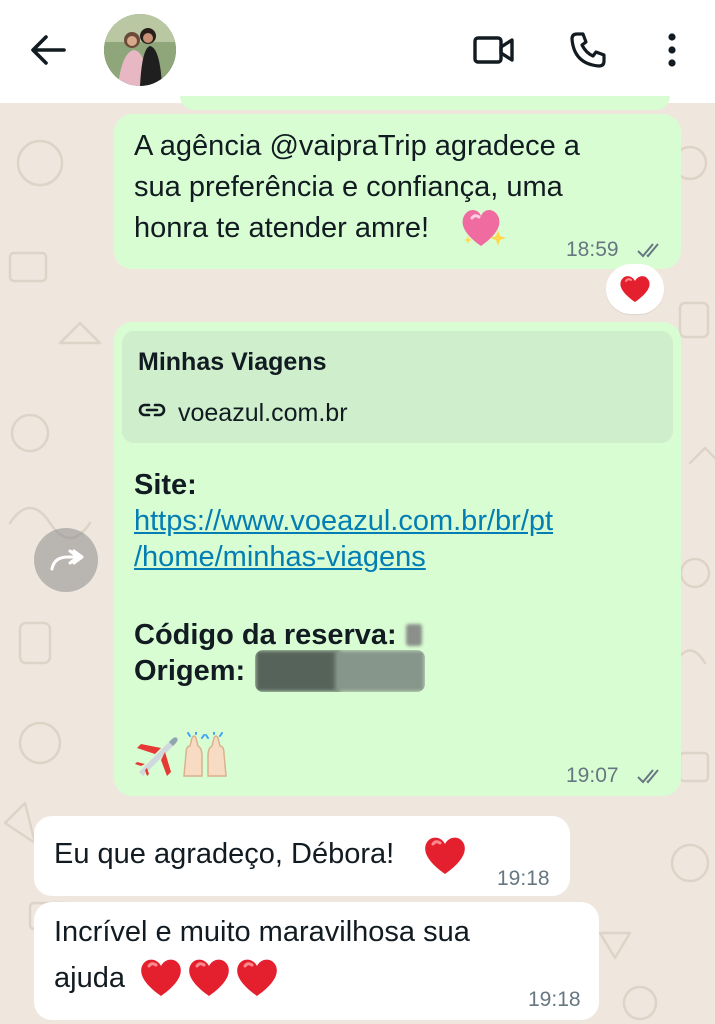  I want to click on menu-button, so click(672, 50).